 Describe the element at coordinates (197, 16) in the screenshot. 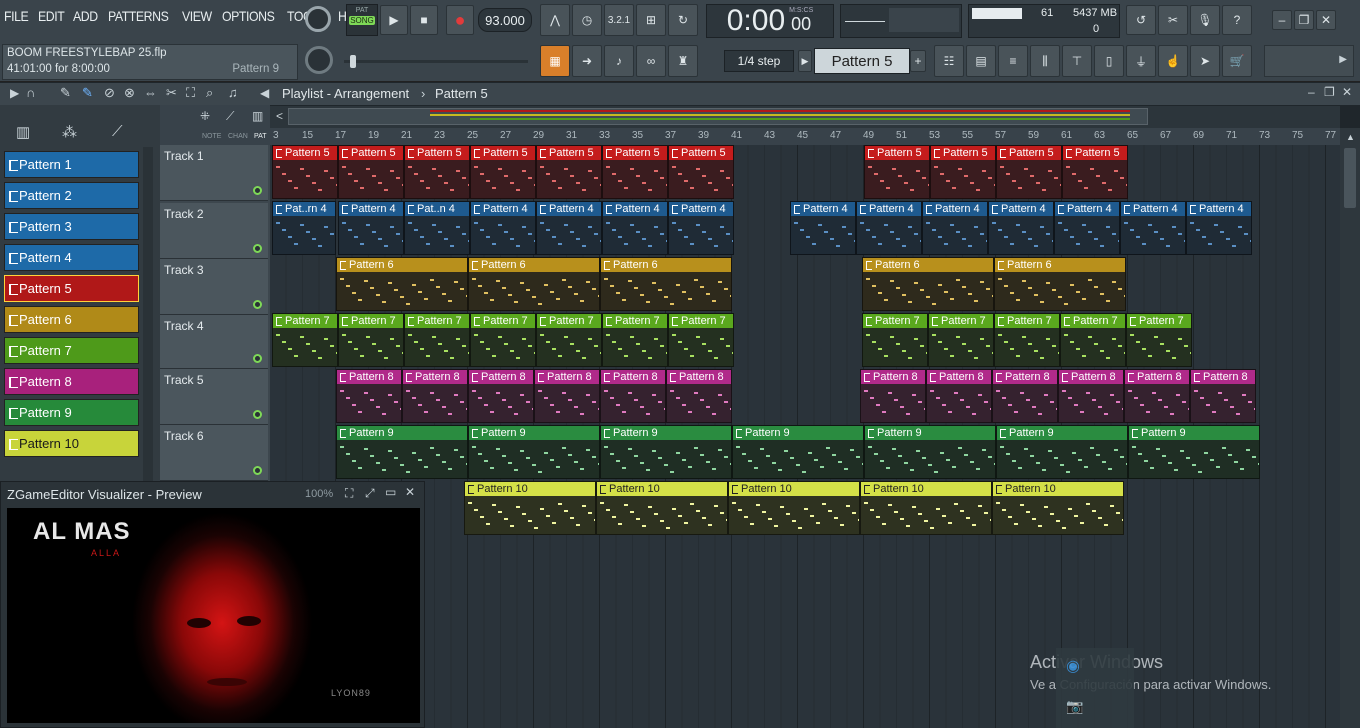

I see `menu-view: VIEW` at that location.